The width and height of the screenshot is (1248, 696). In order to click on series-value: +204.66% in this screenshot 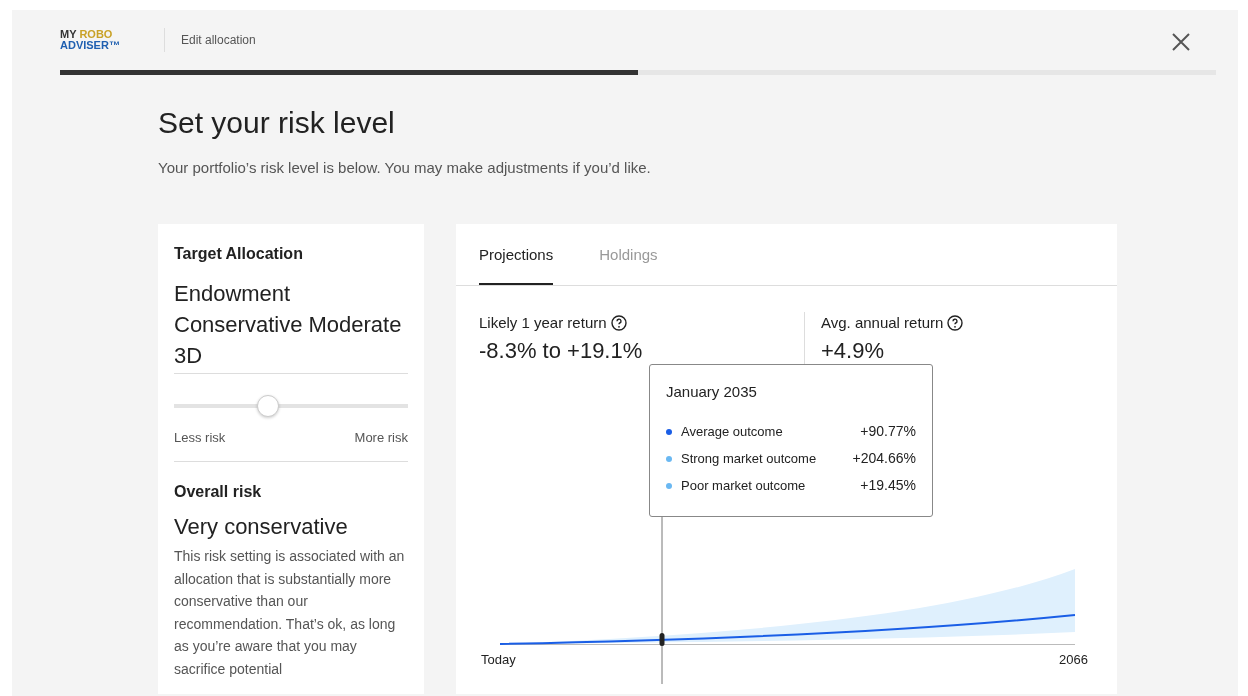, I will do `click(884, 458)`.